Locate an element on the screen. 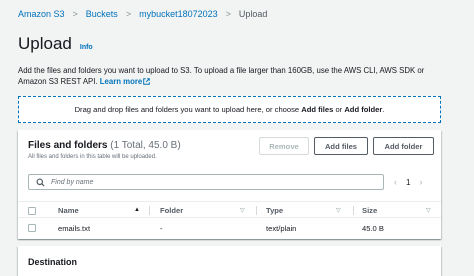  cell-type: text/plain is located at coordinates (281, 228).